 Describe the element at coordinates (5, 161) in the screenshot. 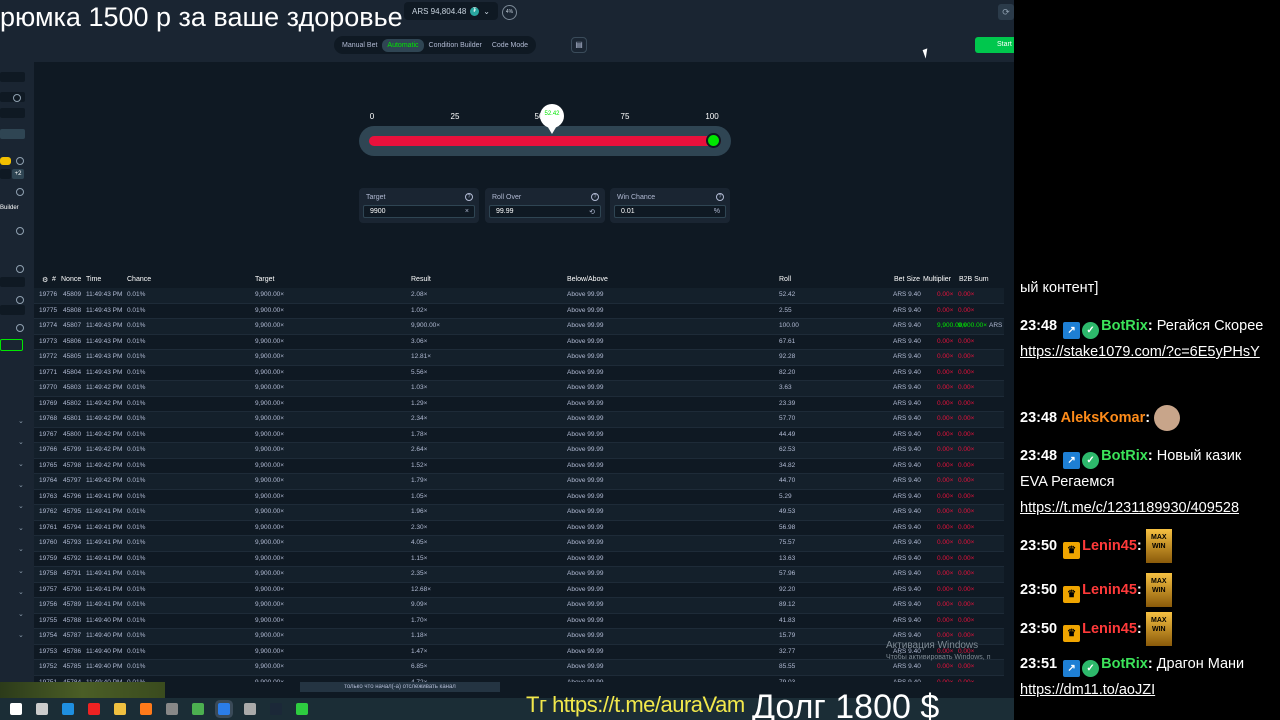

I see `toggle-switch` at that location.